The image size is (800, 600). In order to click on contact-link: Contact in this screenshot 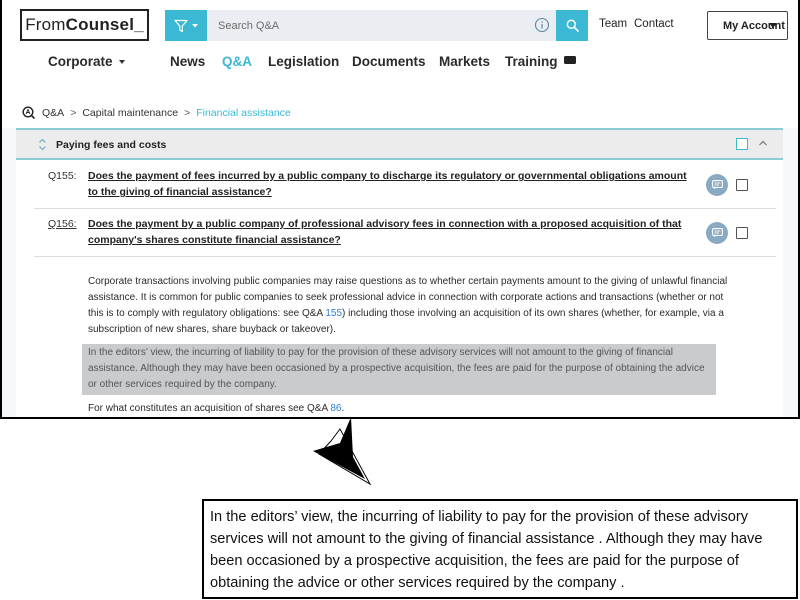, I will do `click(654, 24)`.